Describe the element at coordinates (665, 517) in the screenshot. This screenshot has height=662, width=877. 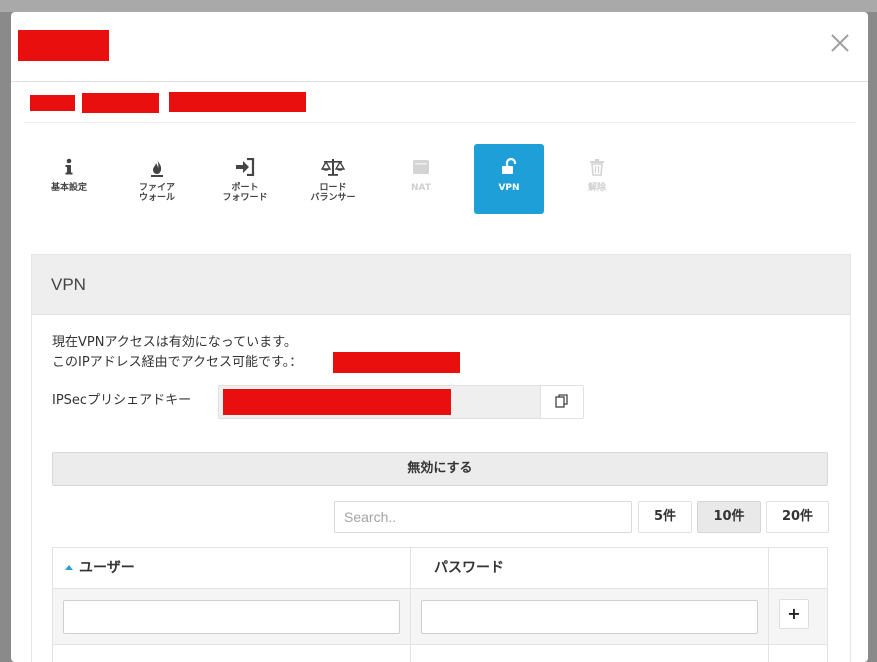
I see `page-size-5: 5件` at that location.